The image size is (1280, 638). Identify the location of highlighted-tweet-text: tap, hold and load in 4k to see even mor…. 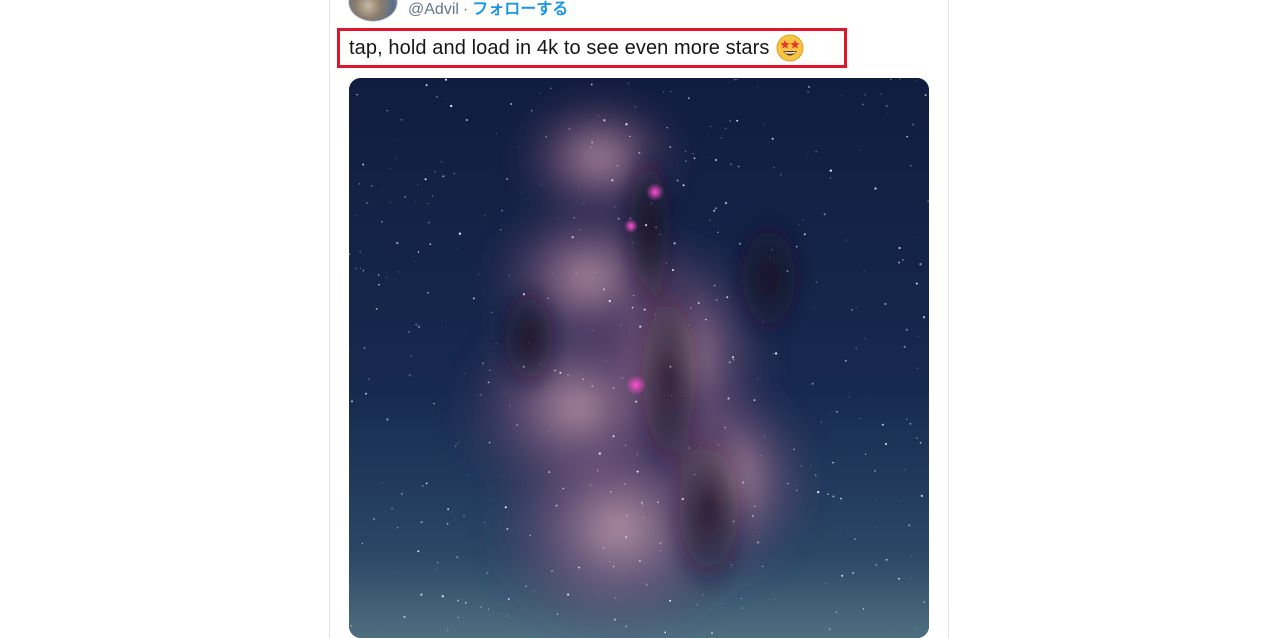
(592, 48).